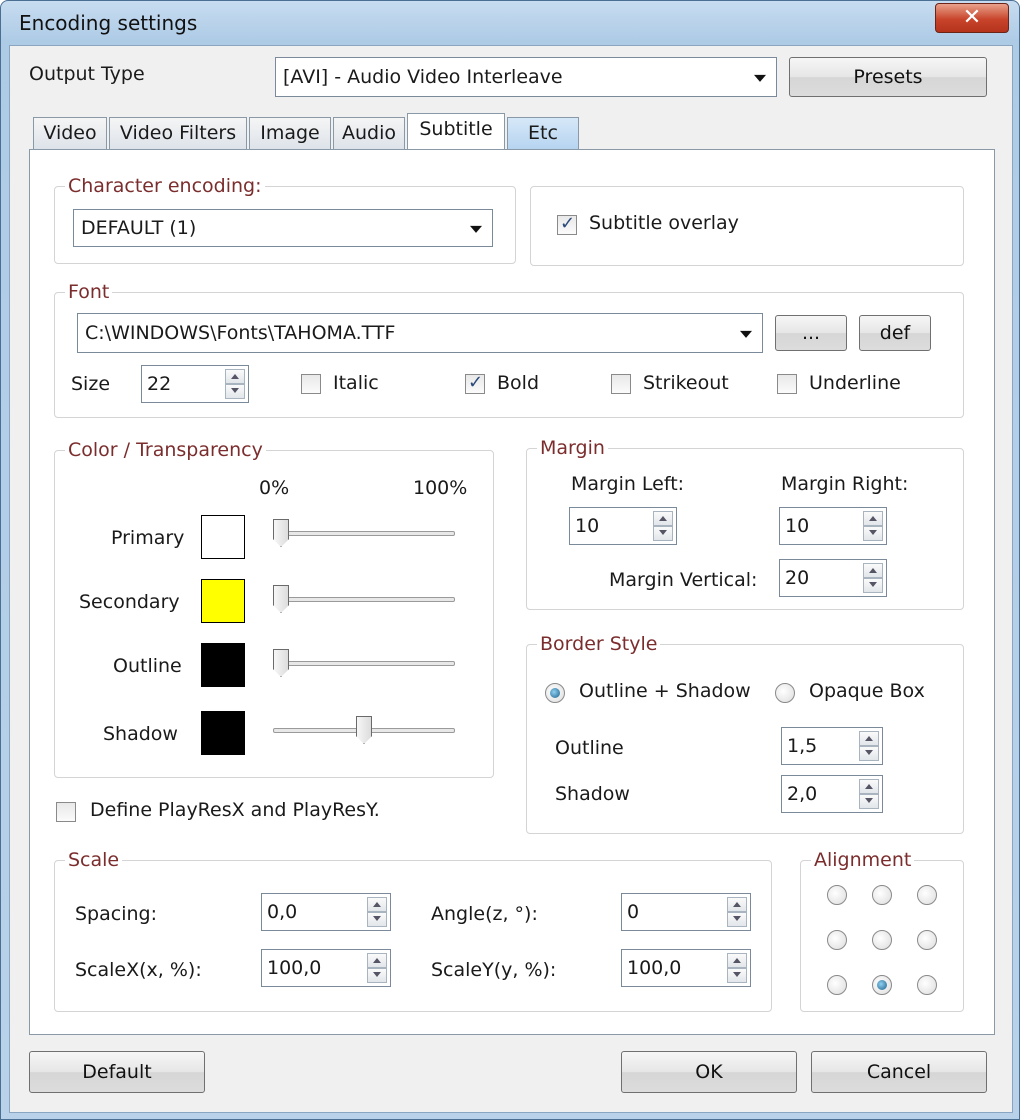 The width and height of the screenshot is (1020, 1120). What do you see at coordinates (654, 968) in the screenshot?
I see `scaley-value: 100,0` at bounding box center [654, 968].